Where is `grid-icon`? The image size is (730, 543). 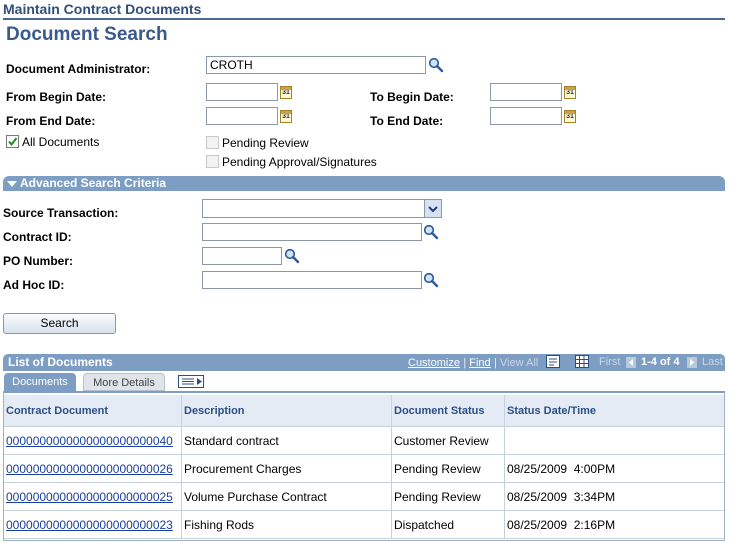
grid-icon is located at coordinates (582, 361).